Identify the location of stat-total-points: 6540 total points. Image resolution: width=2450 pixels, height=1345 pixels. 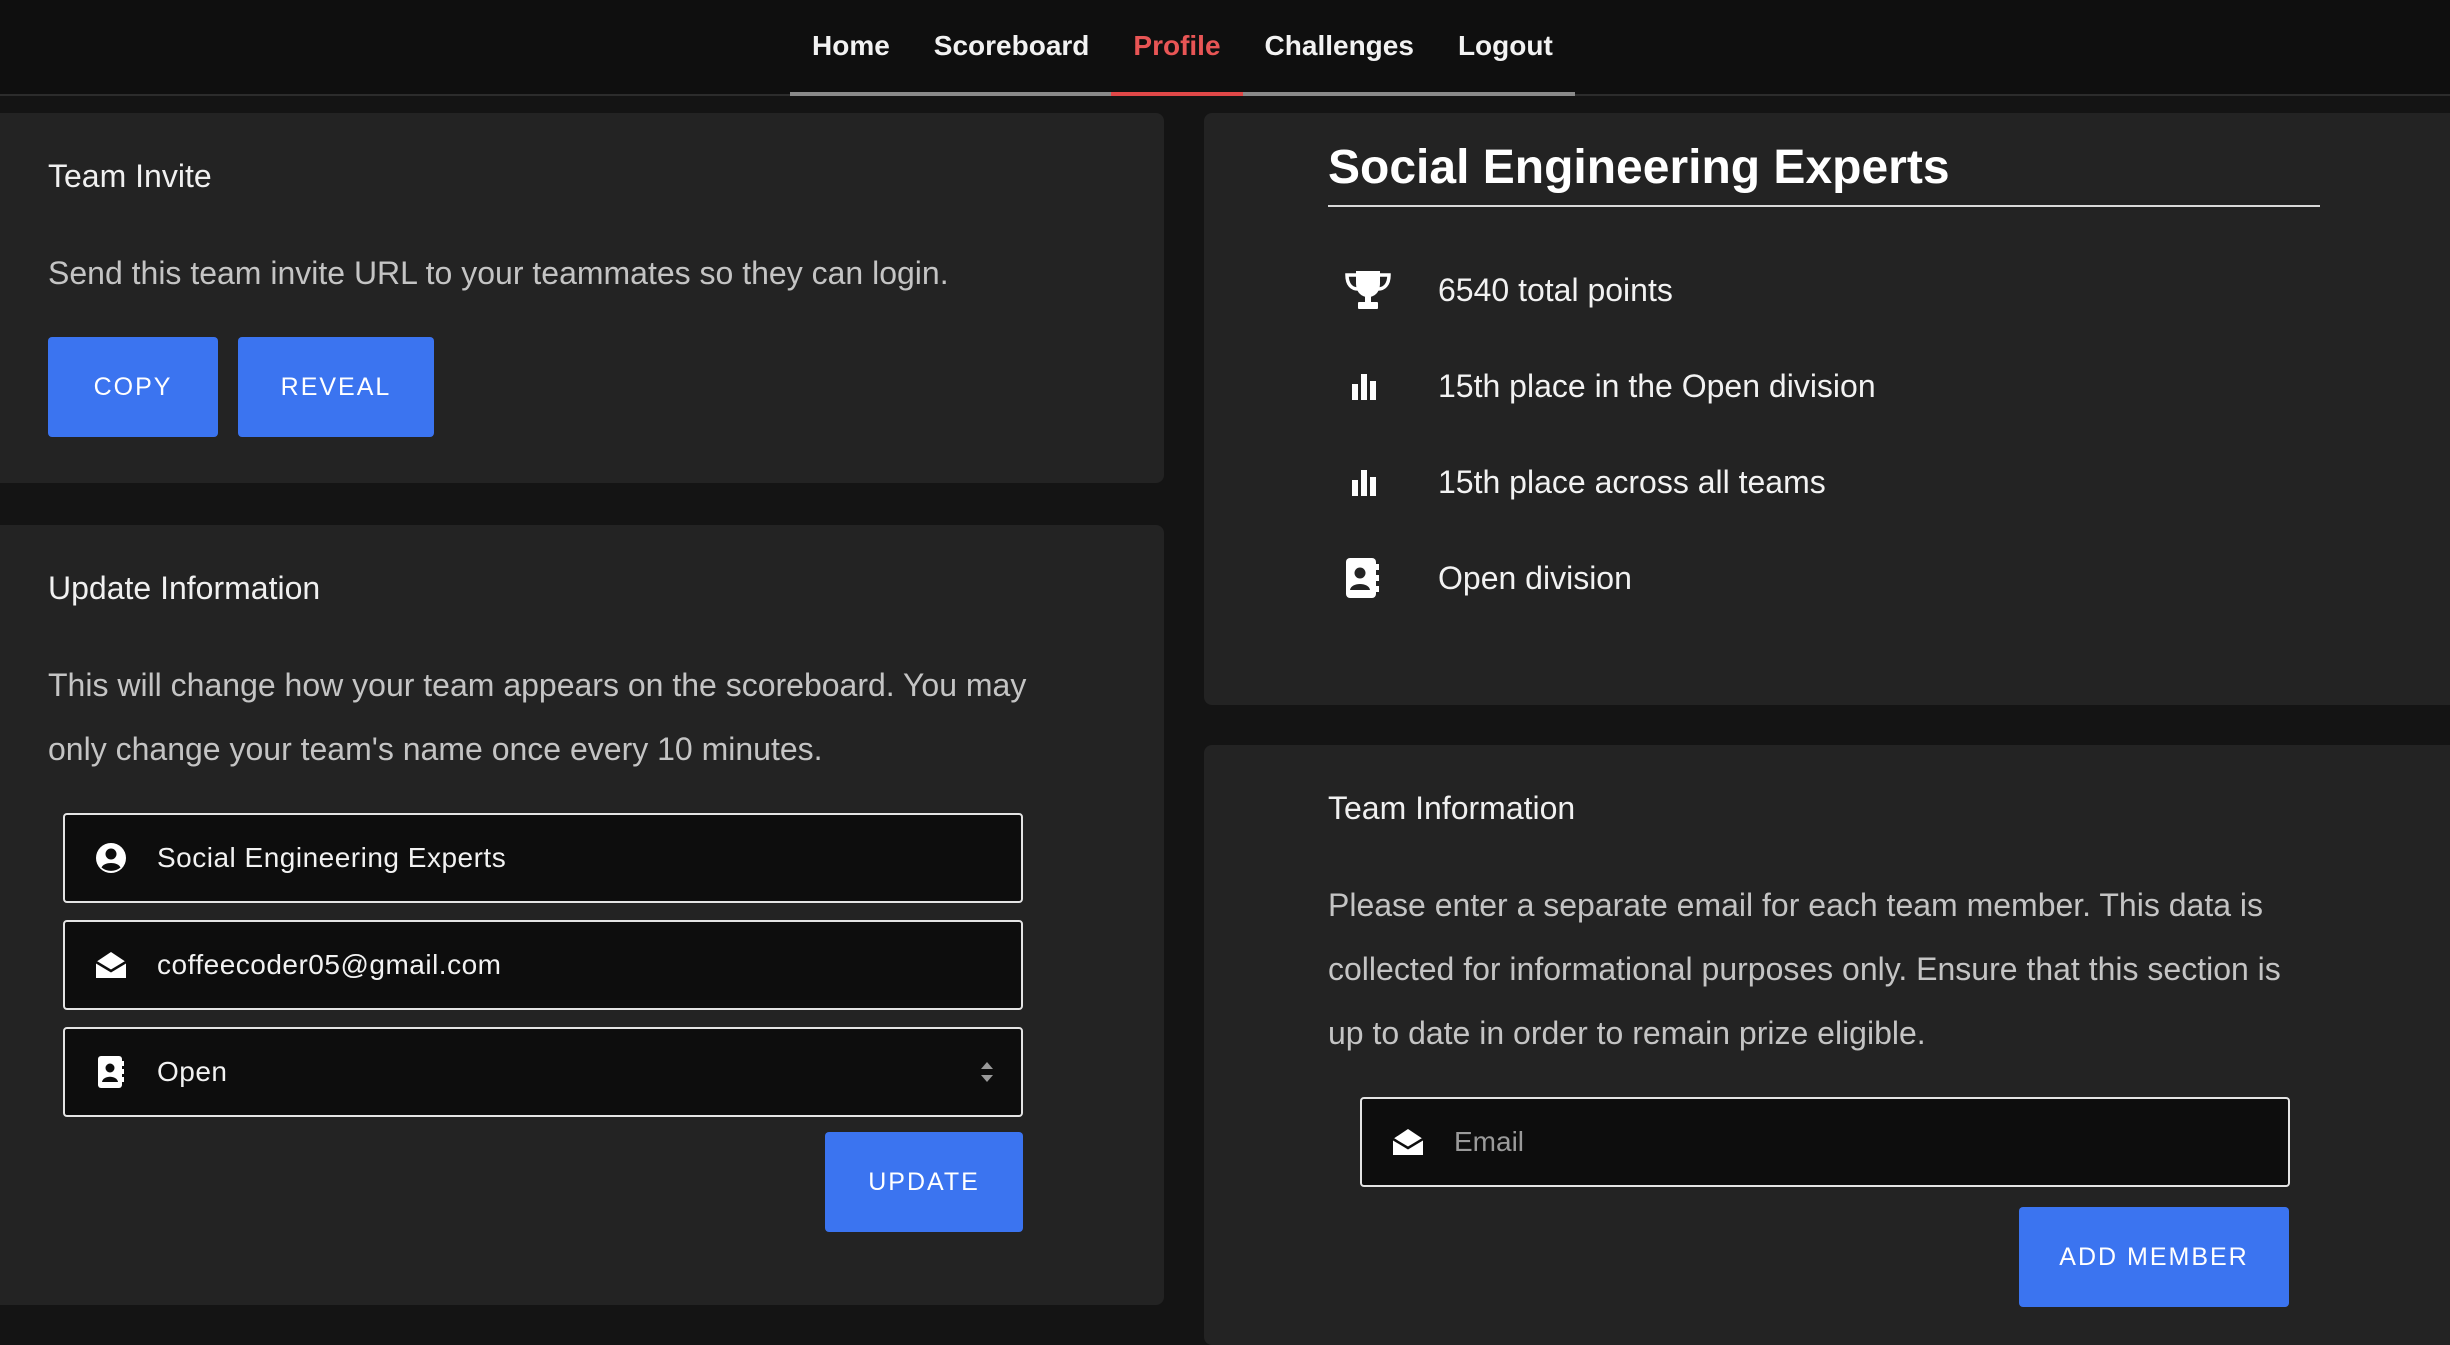
(1500, 290).